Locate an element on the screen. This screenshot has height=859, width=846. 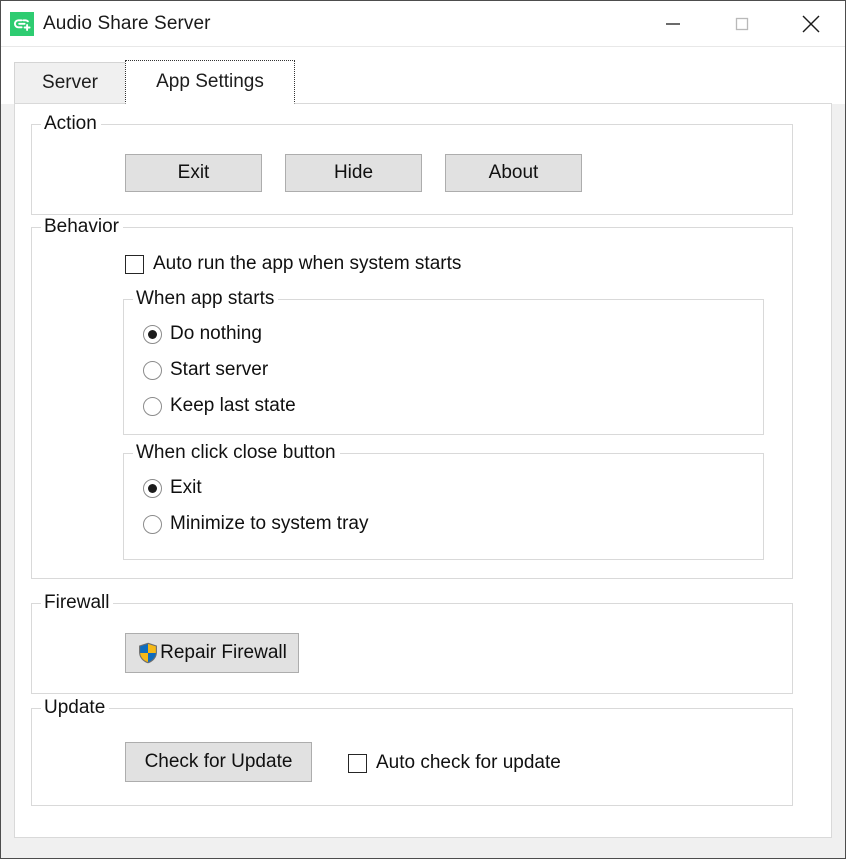
window-title: Audio Share Server is located at coordinates (127, 23).